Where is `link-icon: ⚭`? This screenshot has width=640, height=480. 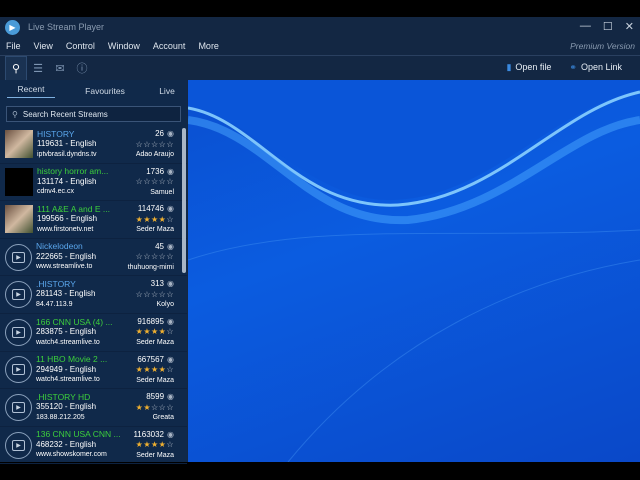 link-icon: ⚭ is located at coordinates (573, 67).